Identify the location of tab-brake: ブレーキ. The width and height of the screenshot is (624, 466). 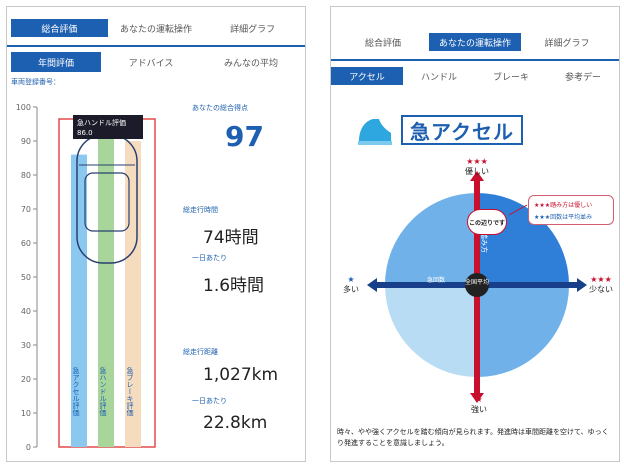
(511, 76).